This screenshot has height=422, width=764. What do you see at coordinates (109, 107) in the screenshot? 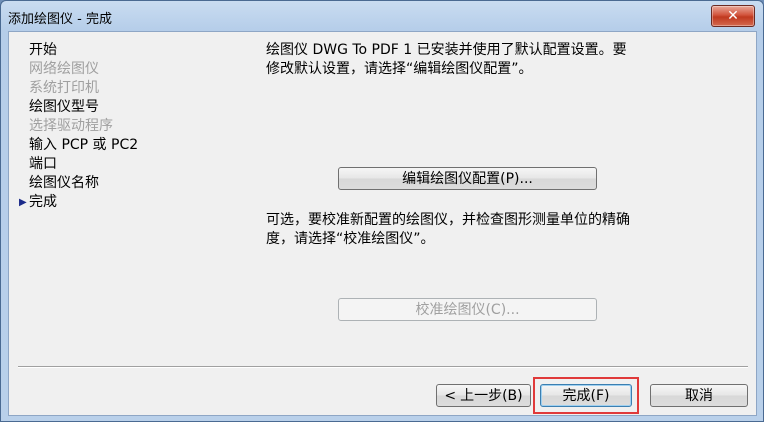
I see `step-plotter-model: 绘图仪型号` at bounding box center [109, 107].